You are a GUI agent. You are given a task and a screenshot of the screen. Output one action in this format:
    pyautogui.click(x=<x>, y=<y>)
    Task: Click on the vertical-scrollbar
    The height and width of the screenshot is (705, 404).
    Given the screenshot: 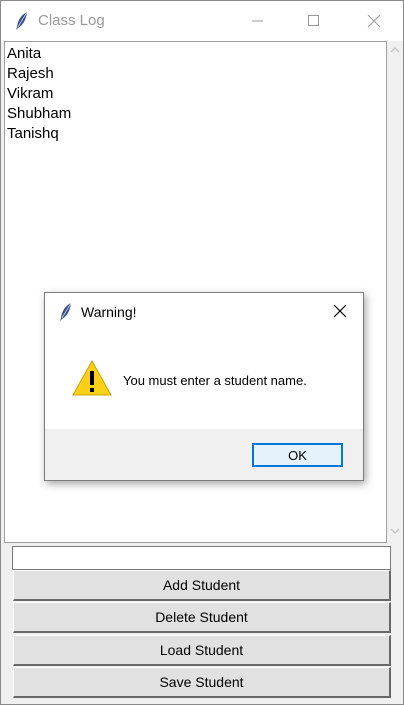 What is the action you would take?
    pyautogui.click(x=395, y=292)
    